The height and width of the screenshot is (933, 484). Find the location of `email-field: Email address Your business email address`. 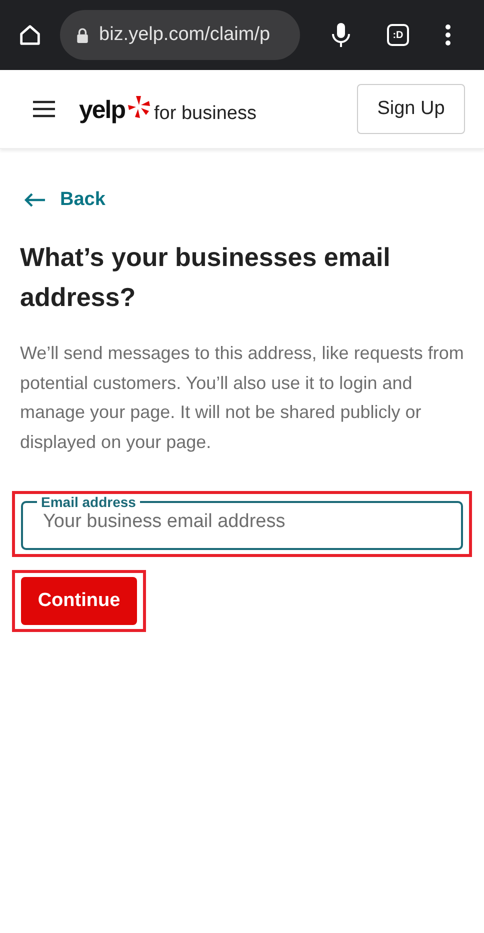

email-field: Email address Your business email address is located at coordinates (242, 522).